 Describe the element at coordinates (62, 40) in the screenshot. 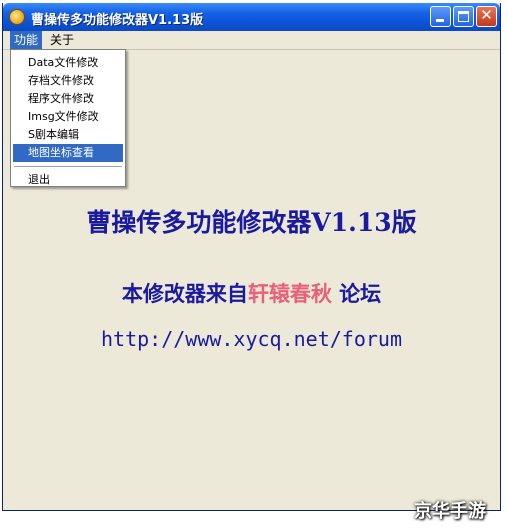

I see `menu-about: 关于` at that location.